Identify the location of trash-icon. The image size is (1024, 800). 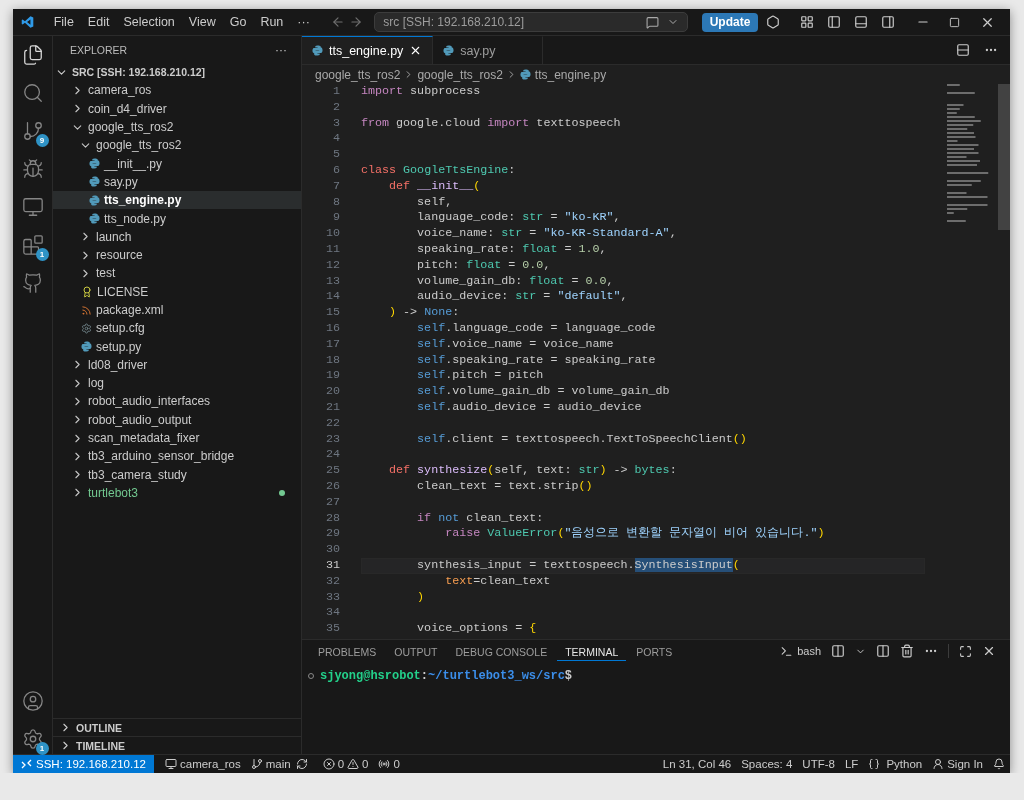
(907, 651).